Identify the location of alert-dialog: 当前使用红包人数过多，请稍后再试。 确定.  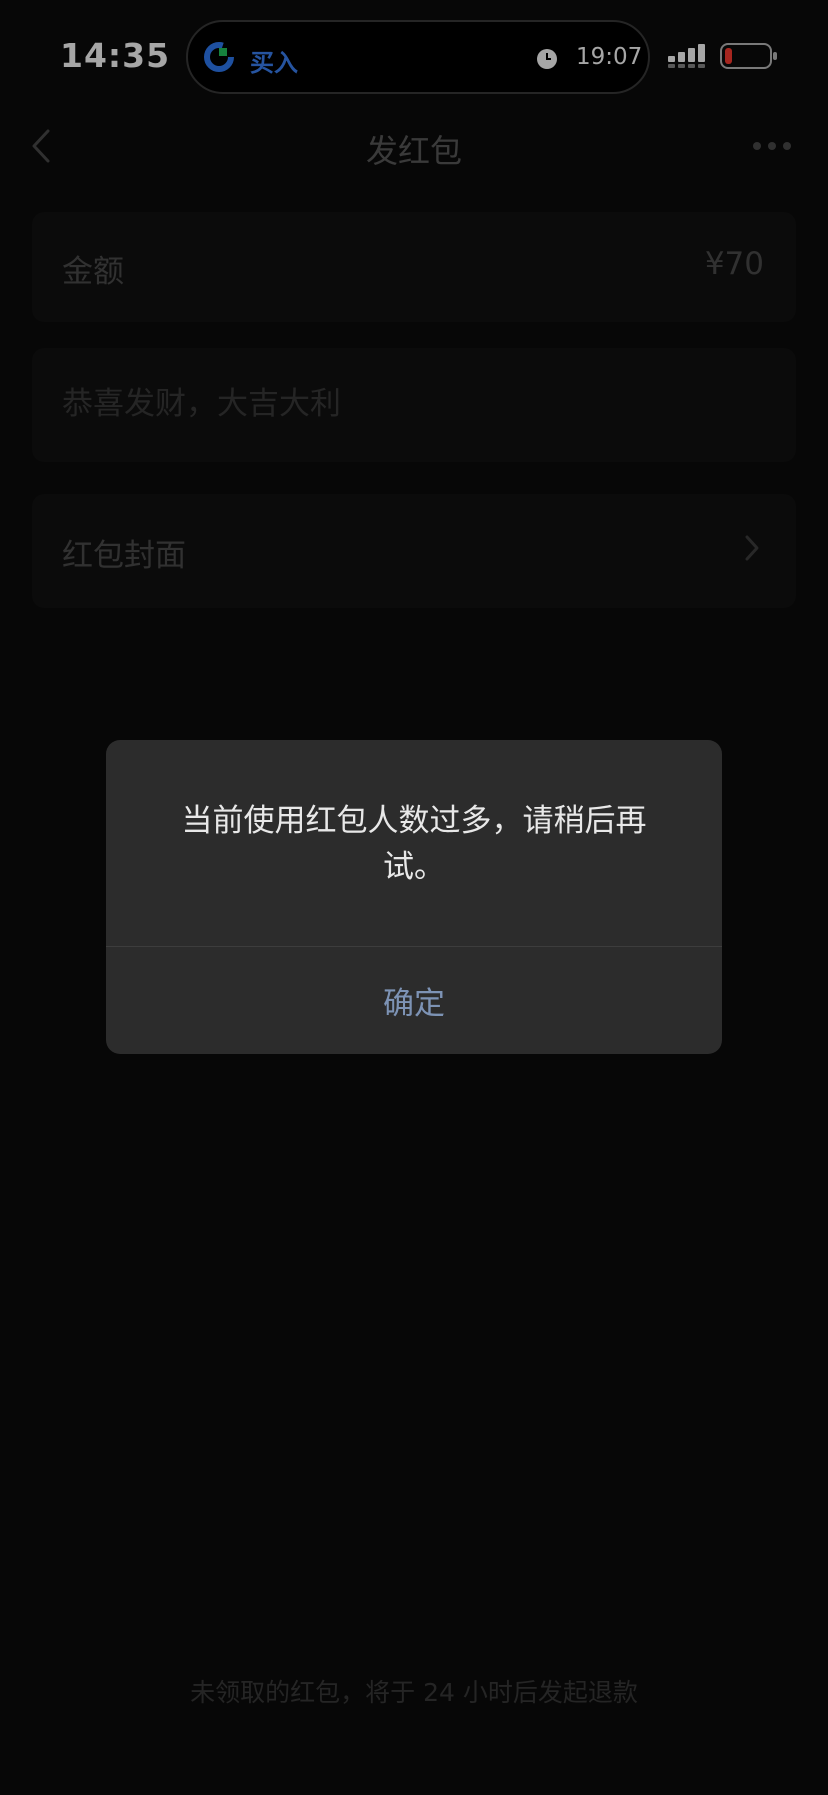
(414, 897).